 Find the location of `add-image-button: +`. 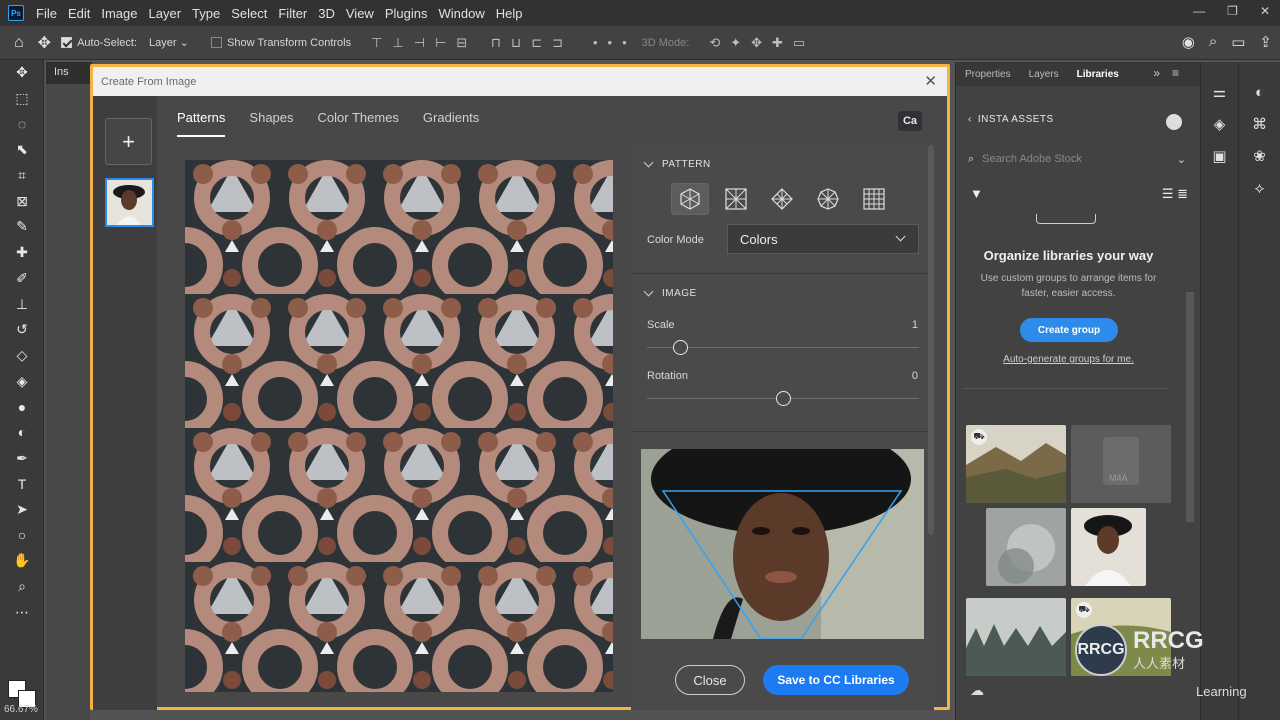

add-image-button: + is located at coordinates (128, 141).